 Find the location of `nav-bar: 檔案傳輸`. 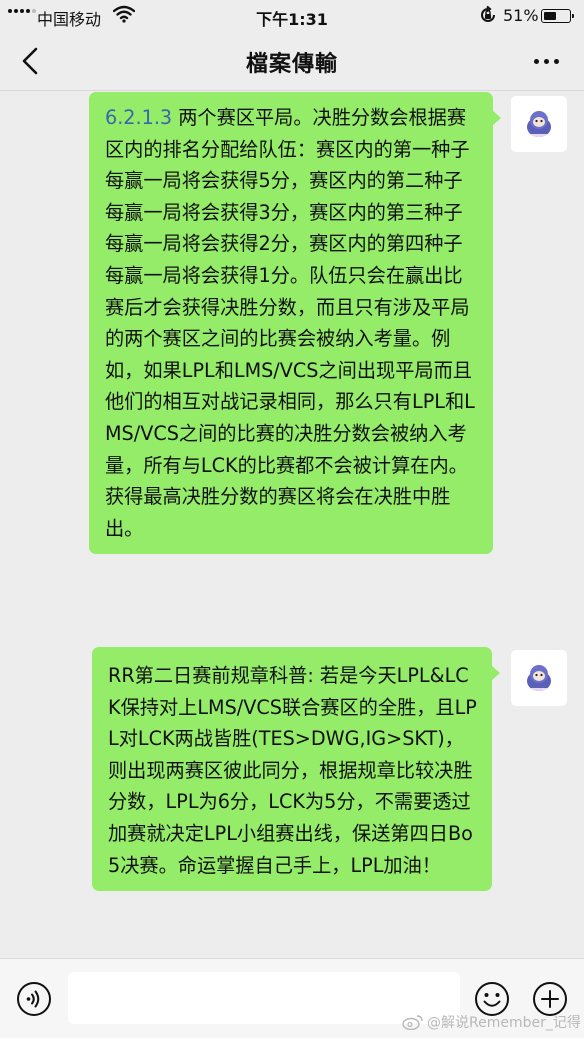

nav-bar: 檔案傳輸 is located at coordinates (292, 61).